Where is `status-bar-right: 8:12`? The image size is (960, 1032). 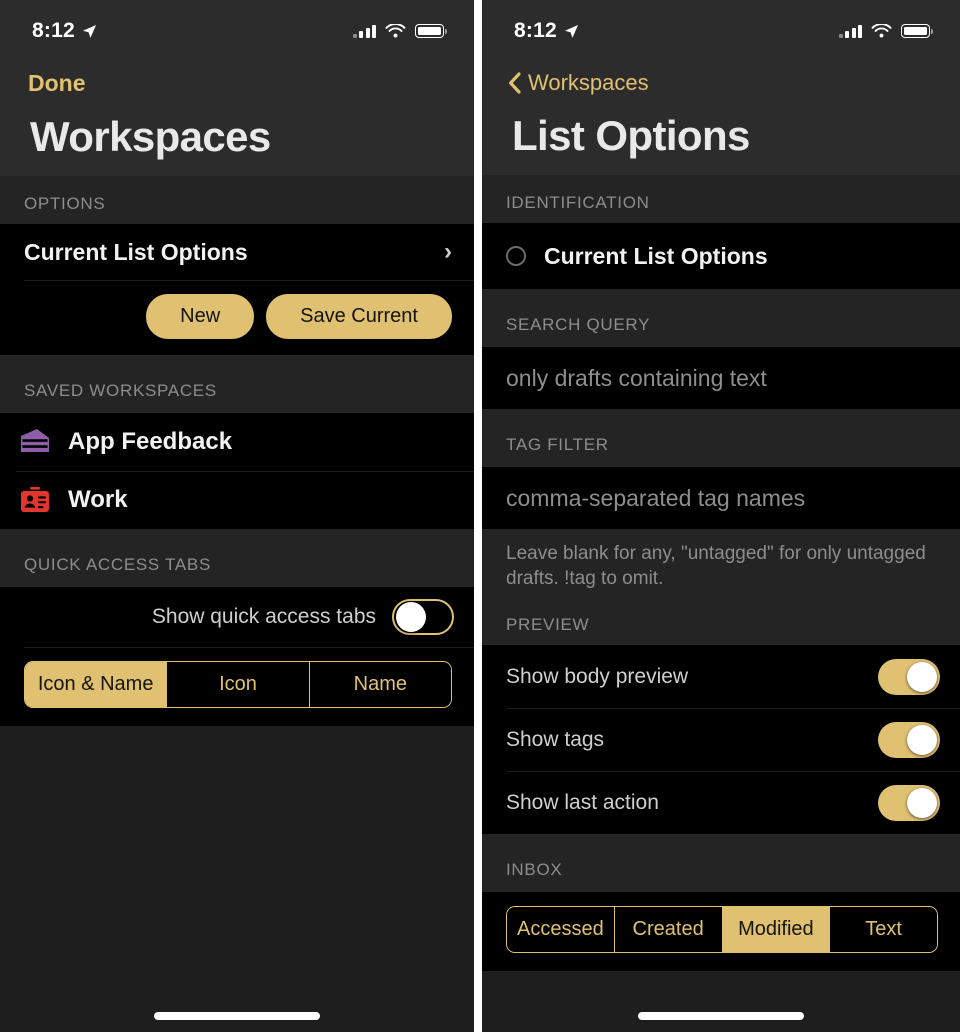 status-bar-right: 8:12 is located at coordinates (721, 31).